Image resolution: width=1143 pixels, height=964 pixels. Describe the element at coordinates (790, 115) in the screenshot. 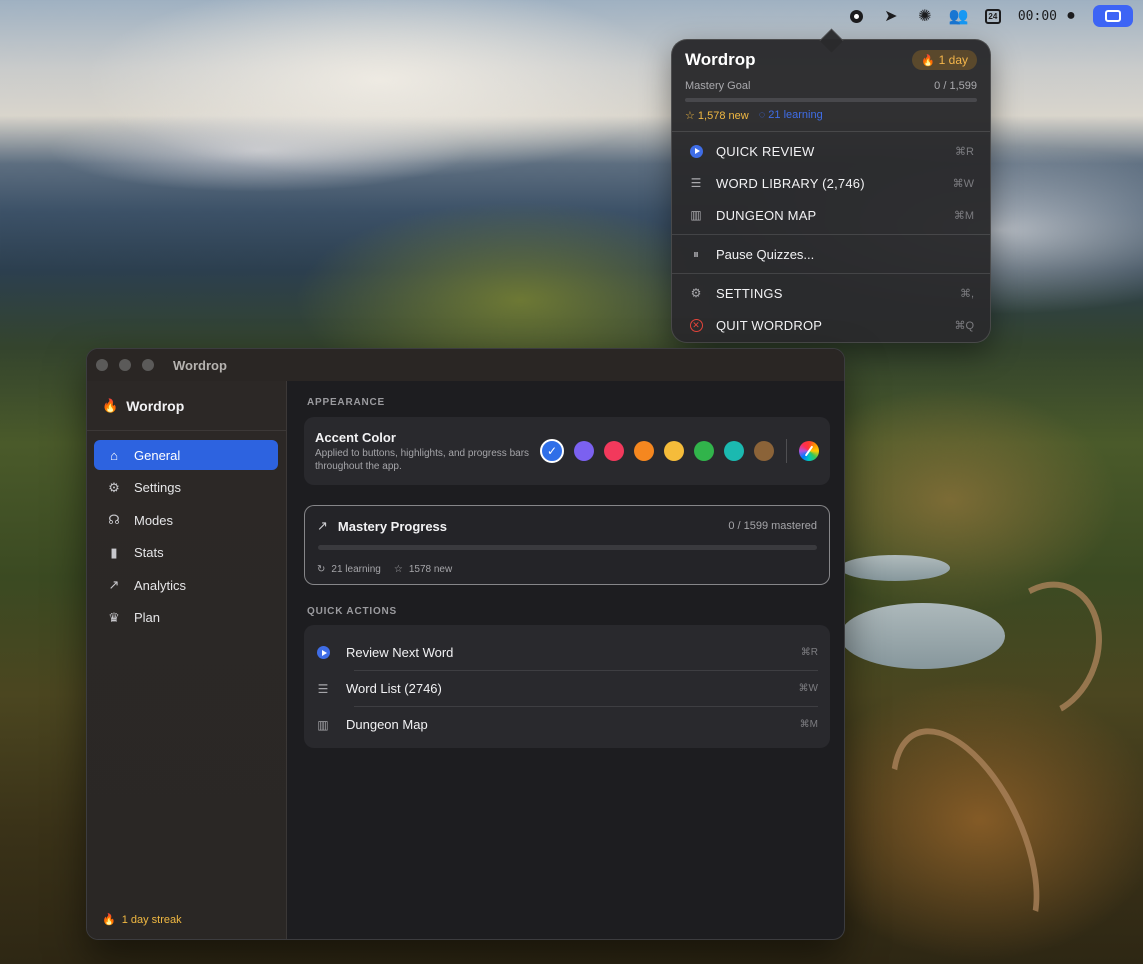

I see `learning-count: ◌ 21 learning` at that location.